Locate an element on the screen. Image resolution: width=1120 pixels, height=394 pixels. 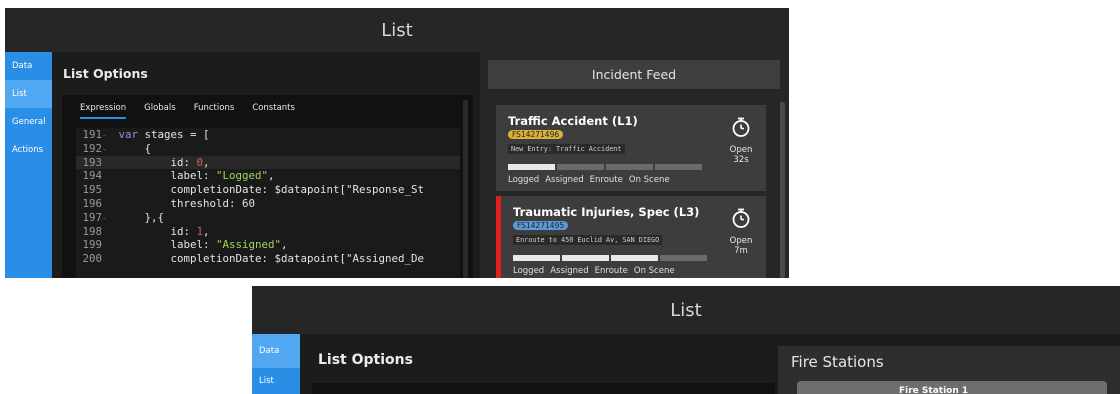
incident-note: Enroute to 450 Euclid Av, SAN DIEGO is located at coordinates (588, 240).